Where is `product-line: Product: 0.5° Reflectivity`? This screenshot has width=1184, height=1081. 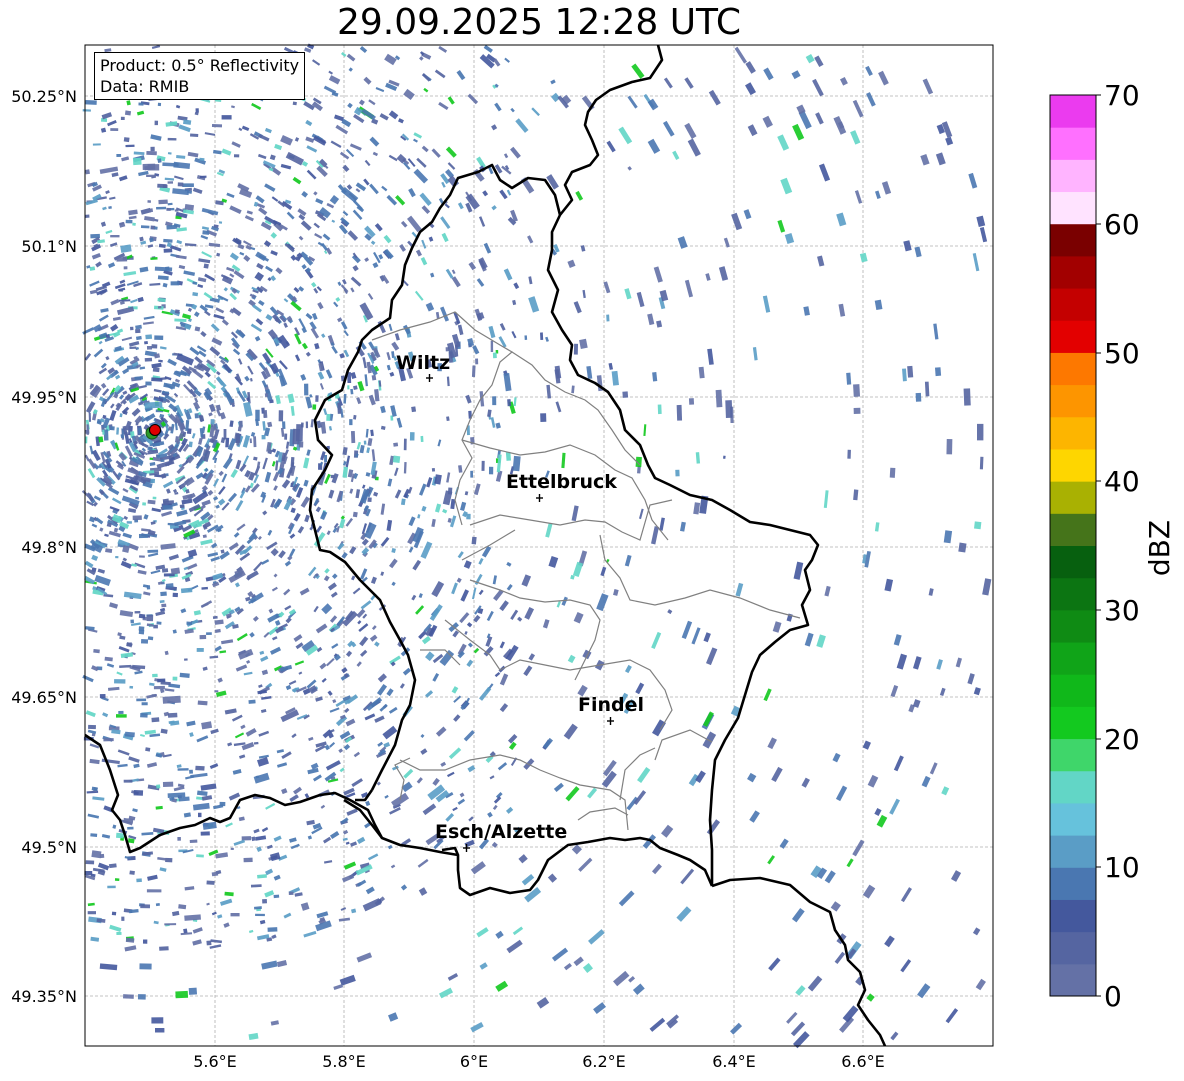 product-line: Product: 0.5° Reflectivity is located at coordinates (200, 65).